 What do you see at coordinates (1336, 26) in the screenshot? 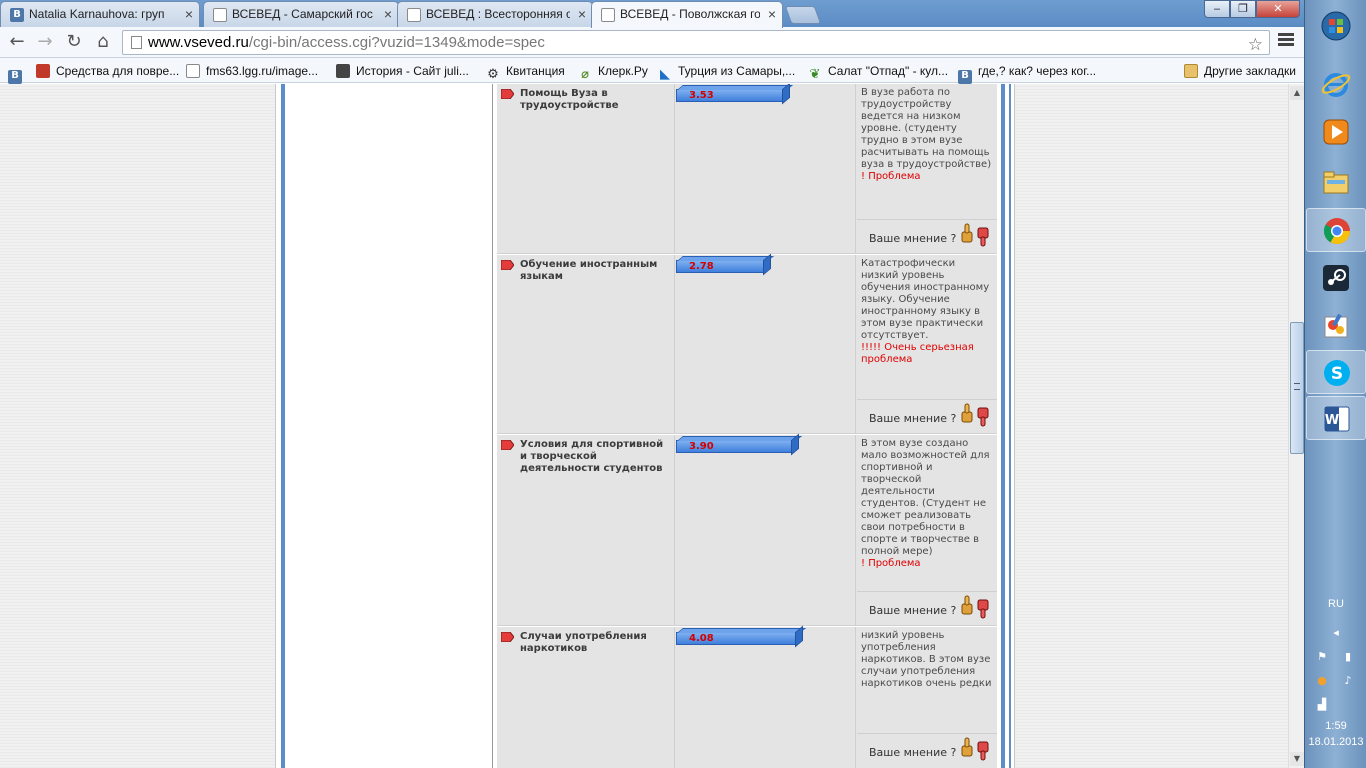
I see `start-button` at bounding box center [1336, 26].